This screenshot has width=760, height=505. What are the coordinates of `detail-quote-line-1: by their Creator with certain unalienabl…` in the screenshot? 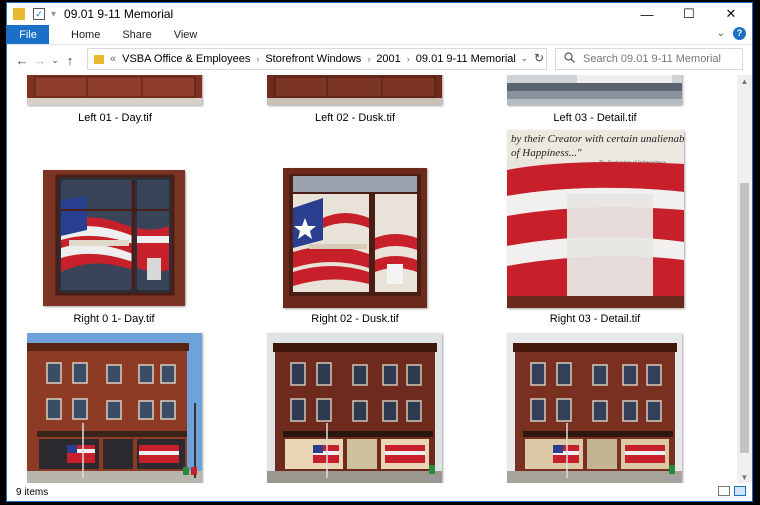 It's located at (597, 139).